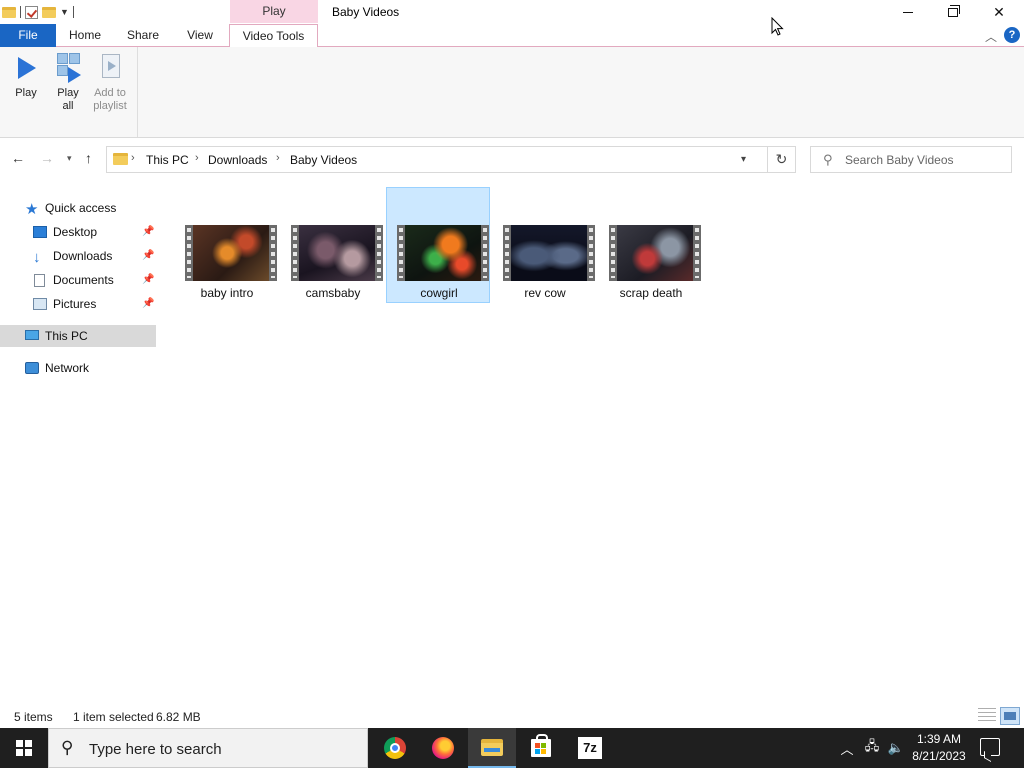  What do you see at coordinates (40, 232) in the screenshot?
I see `desktop-icon` at bounding box center [40, 232].